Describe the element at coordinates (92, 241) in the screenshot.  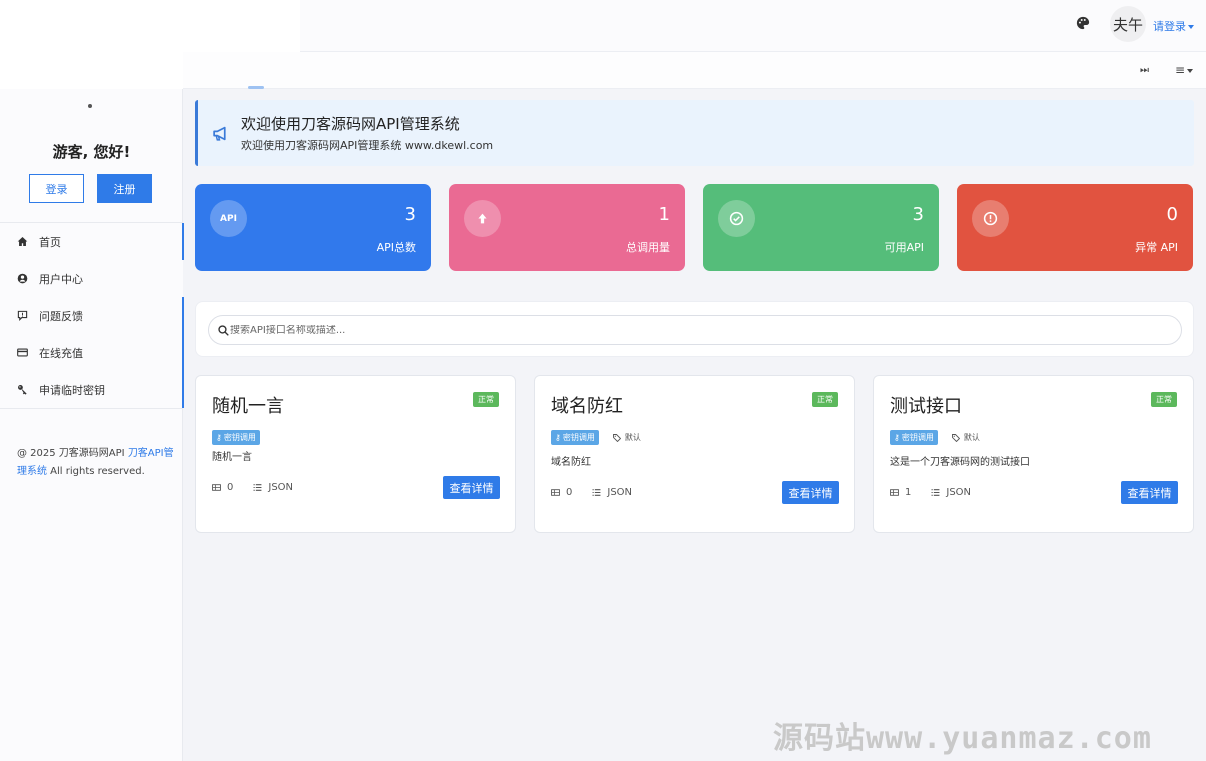
I see `sidebar-item-home: 首页` at that location.